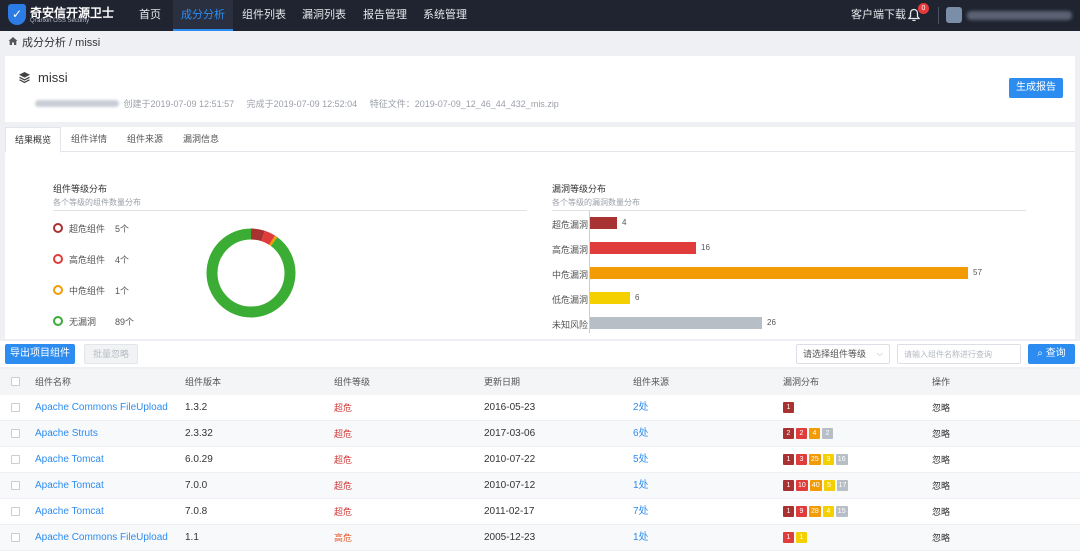 The width and height of the screenshot is (1080, 551). I want to click on nav-component-list: 组件列表, so click(264, 15).